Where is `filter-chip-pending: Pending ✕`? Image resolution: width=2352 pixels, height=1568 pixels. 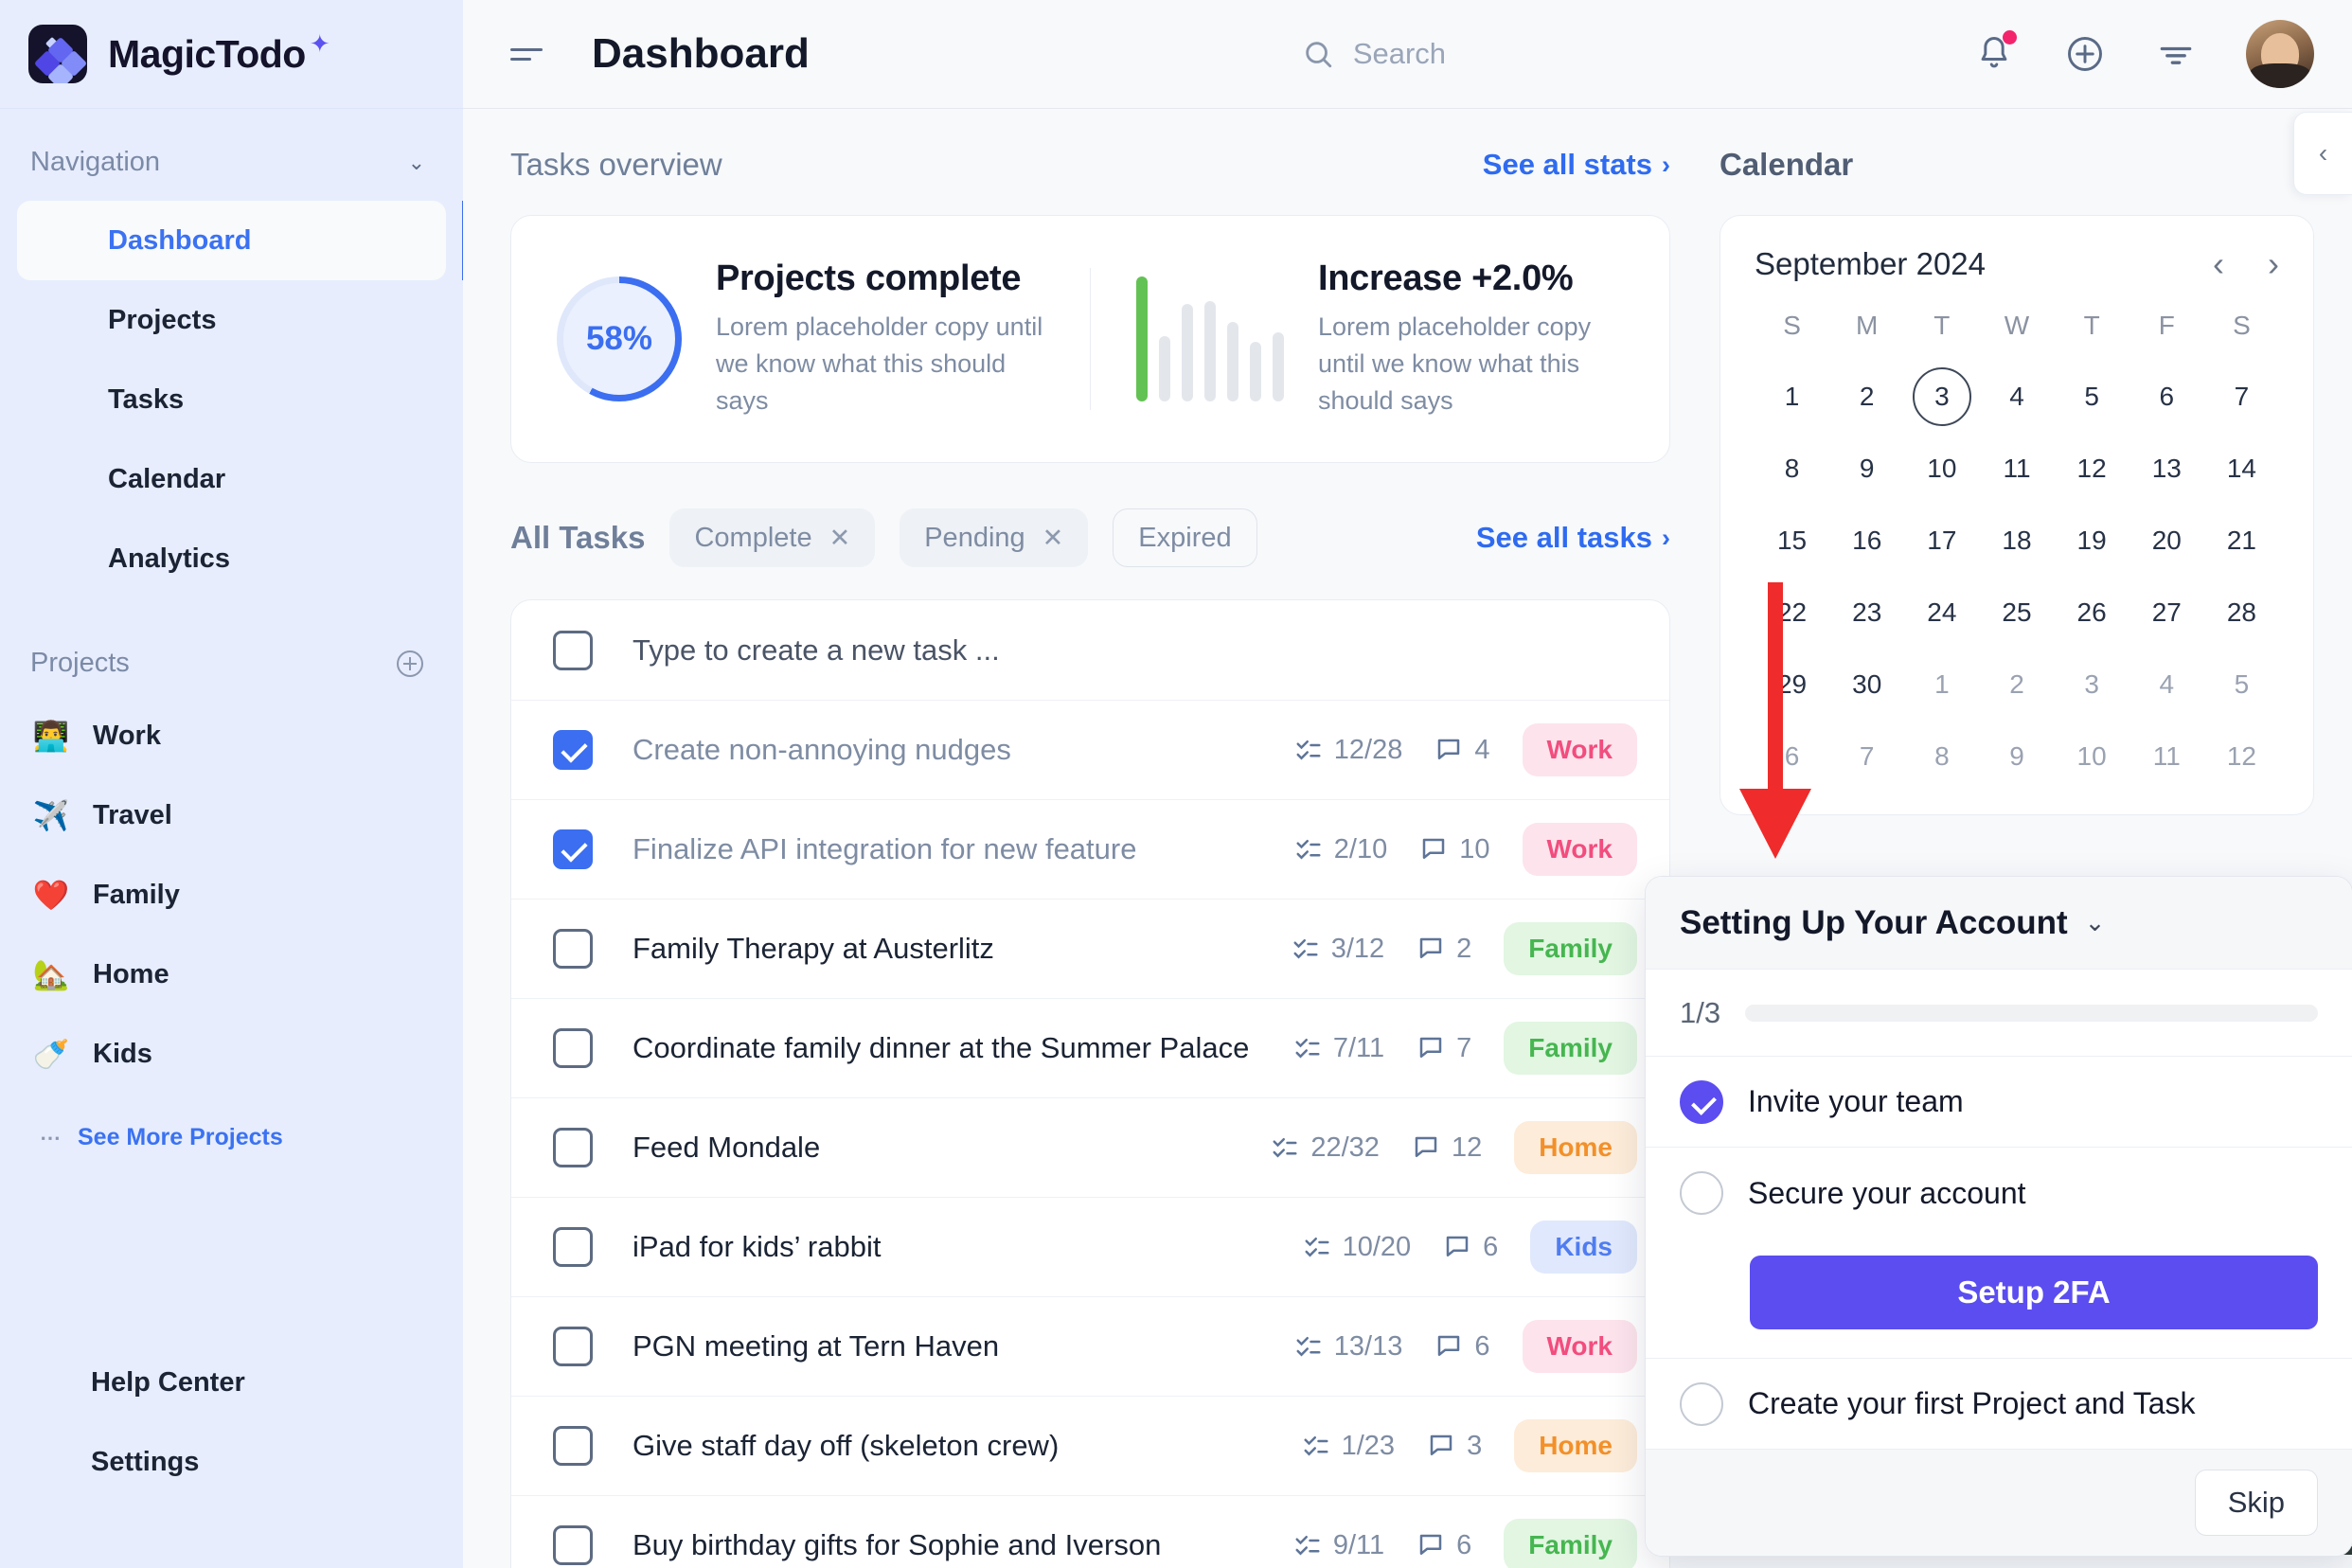 filter-chip-pending: Pending ✕ is located at coordinates (994, 537).